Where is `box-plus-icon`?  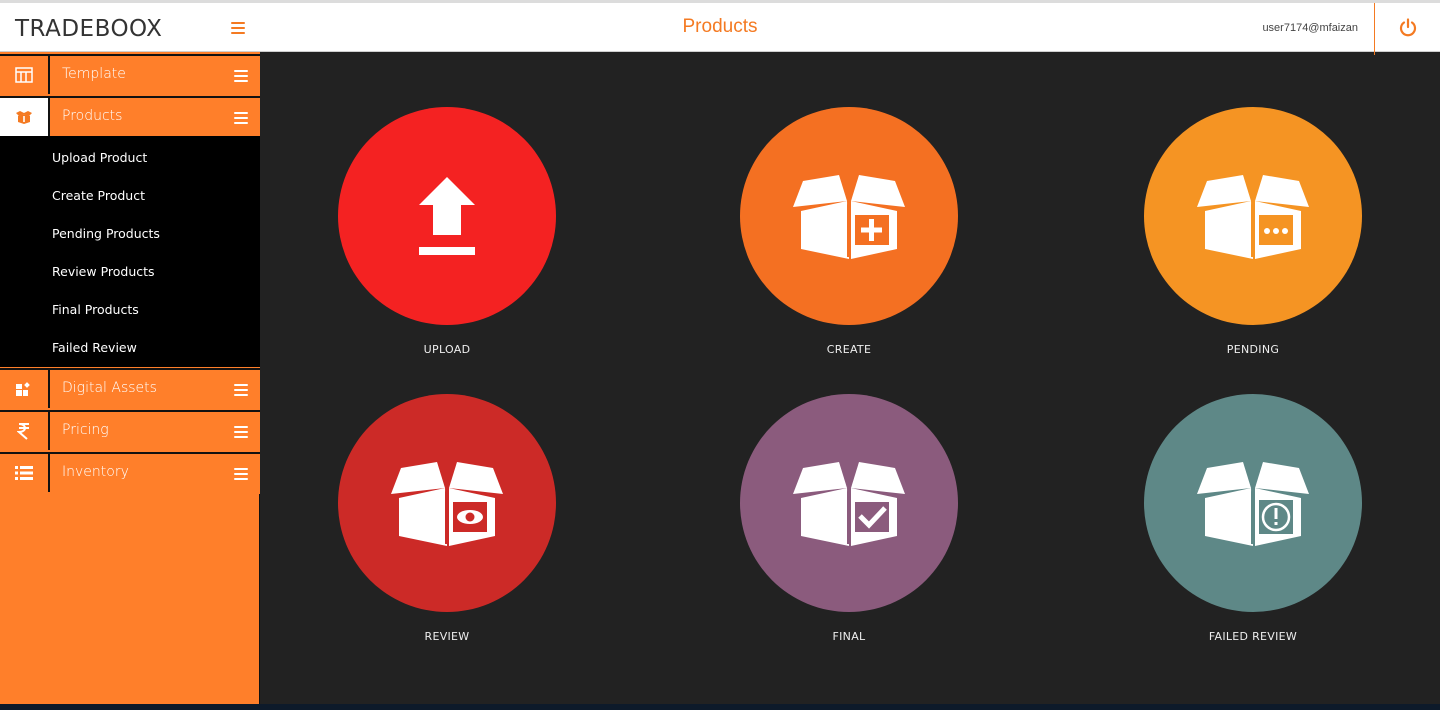 box-plus-icon is located at coordinates (849, 217).